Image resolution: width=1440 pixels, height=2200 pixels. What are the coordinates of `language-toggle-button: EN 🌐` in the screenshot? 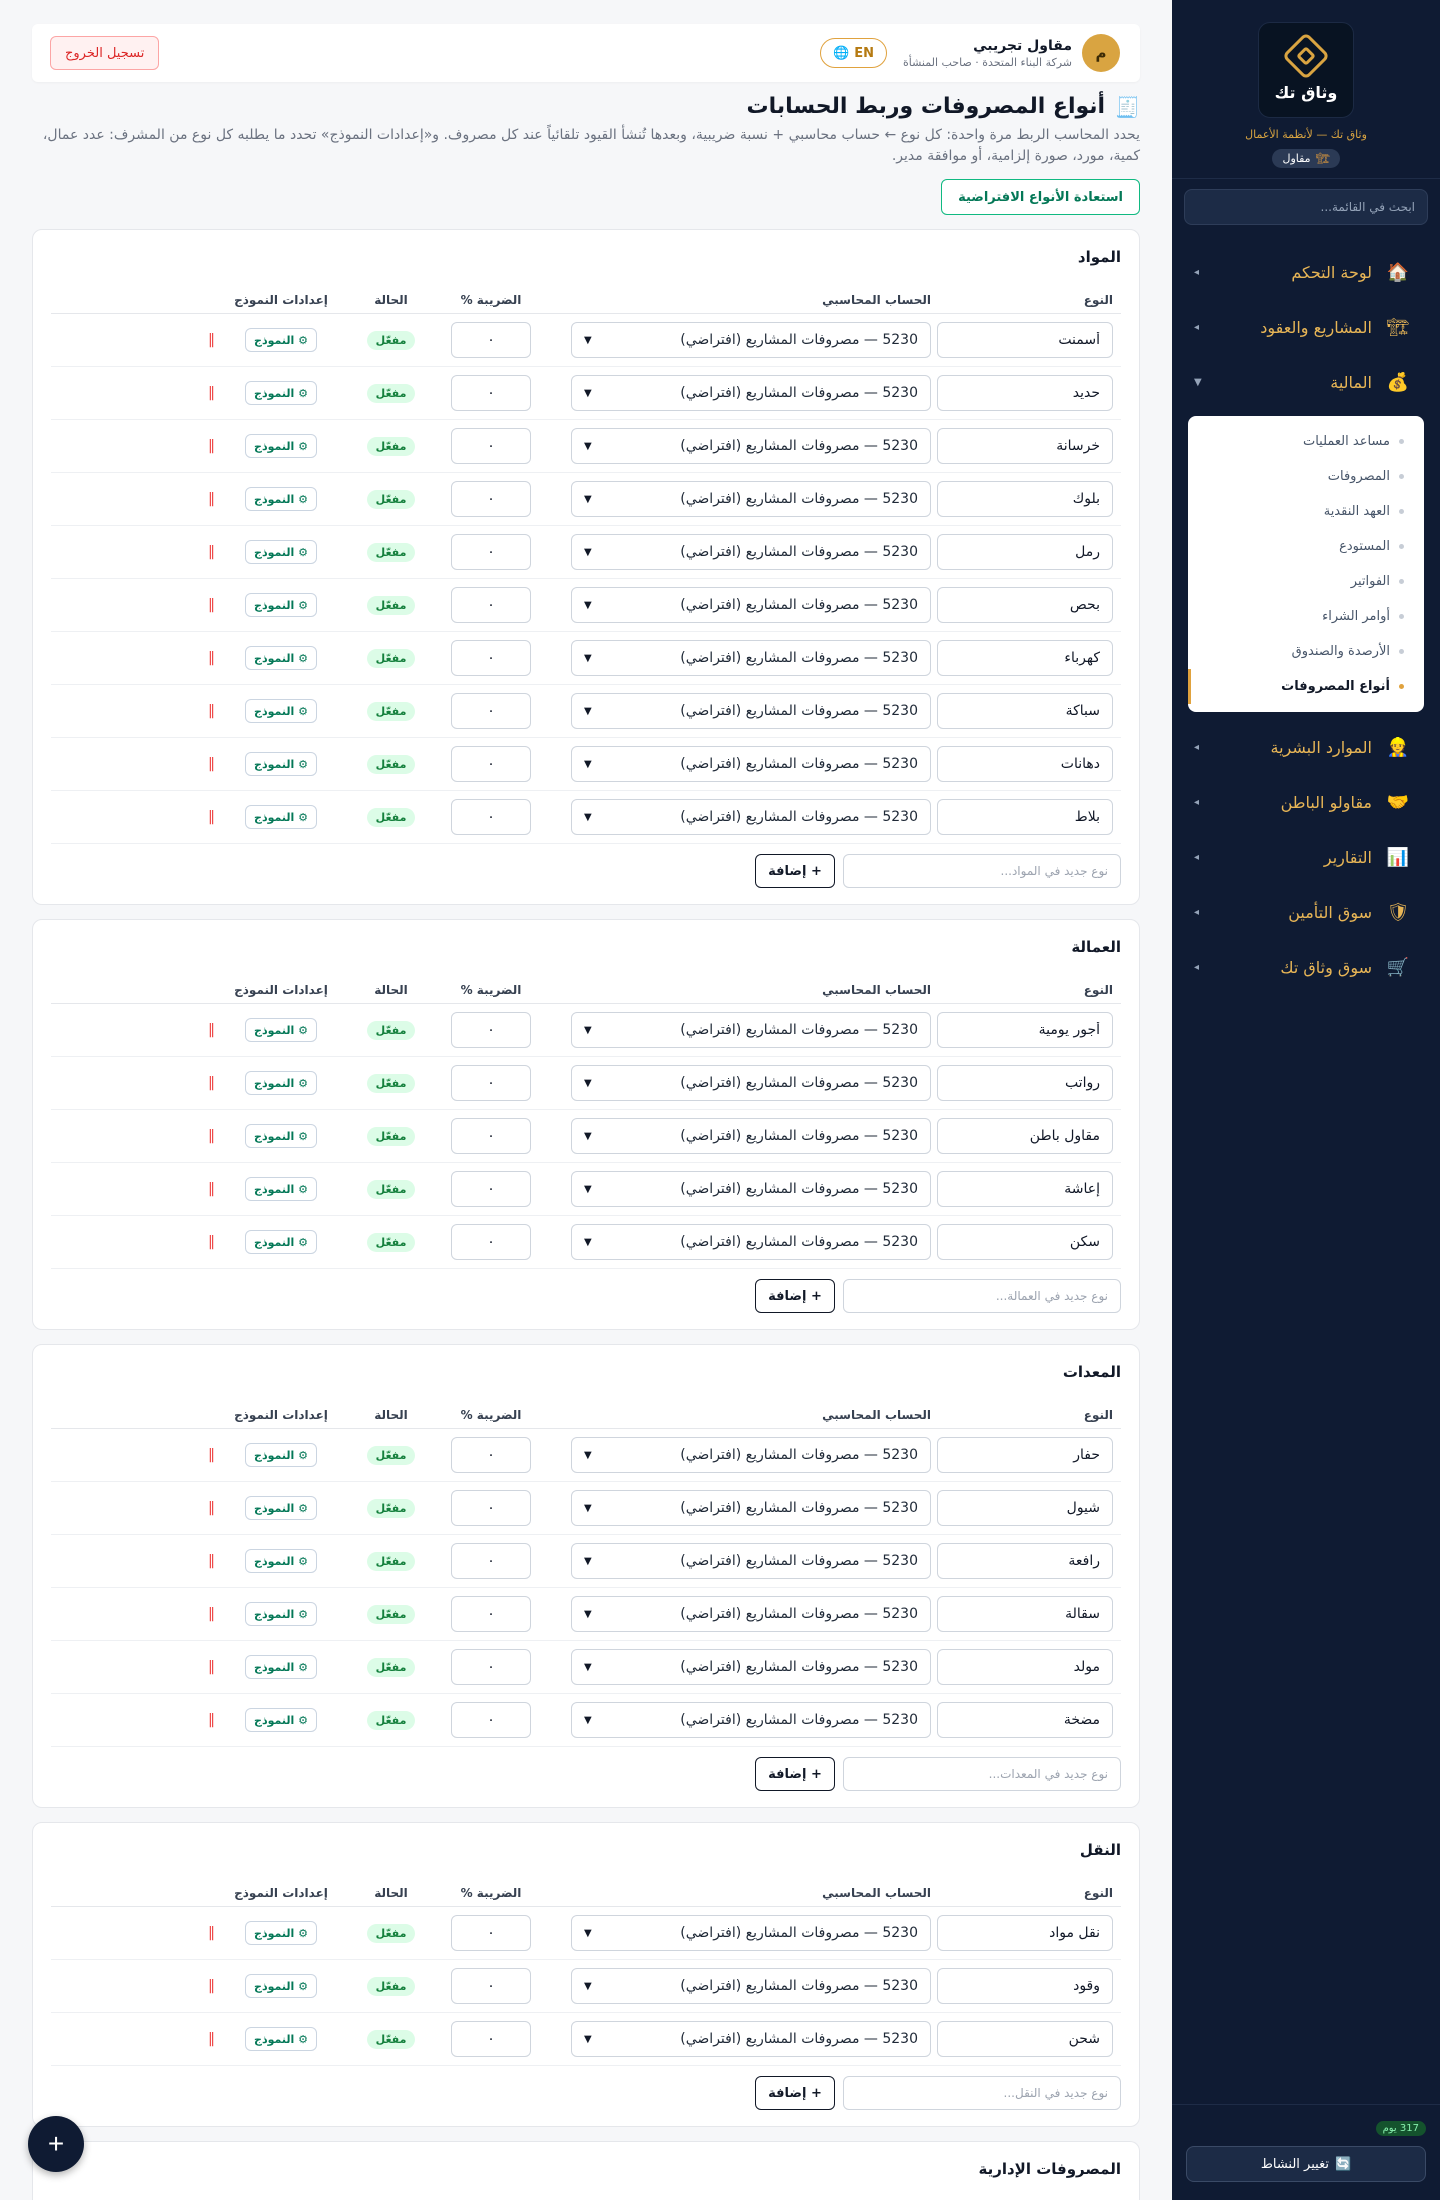 It's located at (853, 53).